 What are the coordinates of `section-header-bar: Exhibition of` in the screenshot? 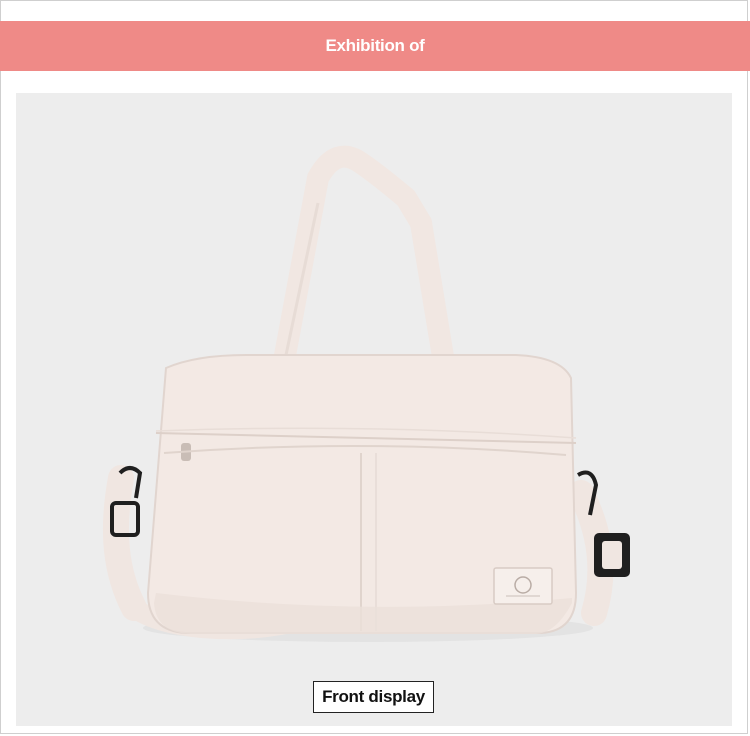 It's located at (375, 46).